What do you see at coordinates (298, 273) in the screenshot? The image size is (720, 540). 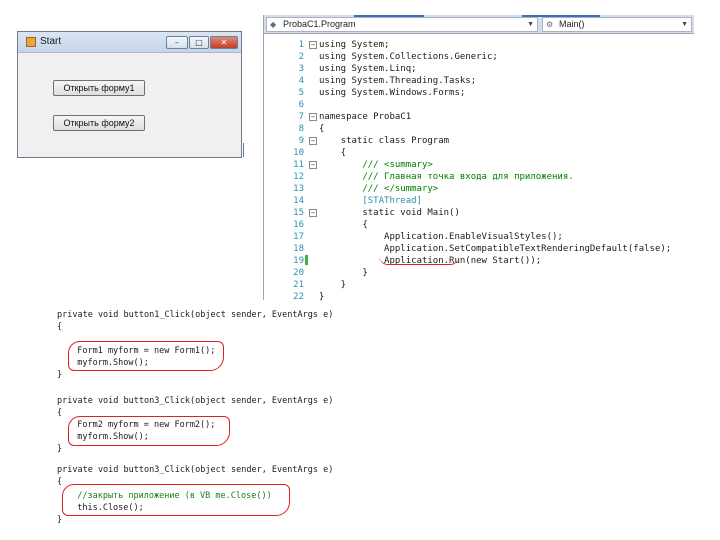 I see `line-number: 20` at bounding box center [298, 273].